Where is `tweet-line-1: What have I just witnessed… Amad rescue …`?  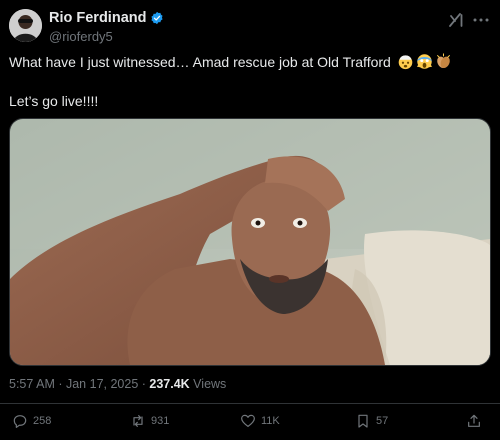 tweet-line-1: What have I just witnessed… Amad rescue … is located at coordinates (251, 62).